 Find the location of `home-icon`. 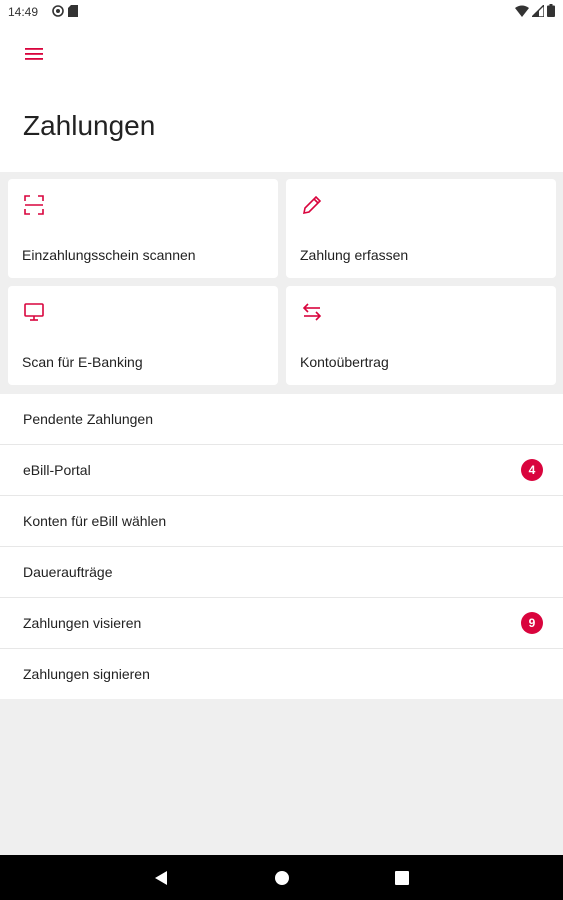

home-icon is located at coordinates (282, 878).